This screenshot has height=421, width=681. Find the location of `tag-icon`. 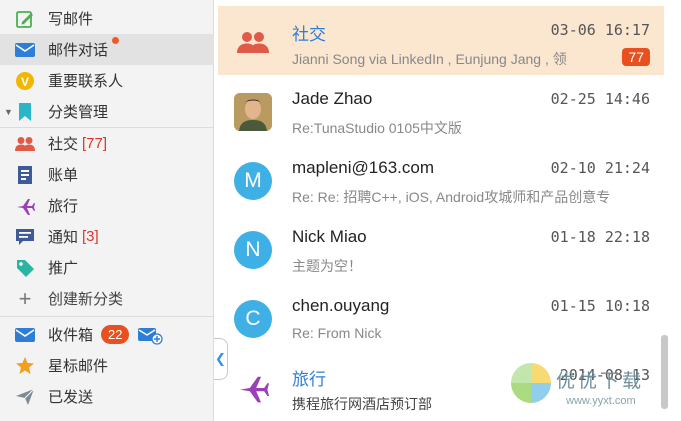

tag-icon is located at coordinates (25, 268).